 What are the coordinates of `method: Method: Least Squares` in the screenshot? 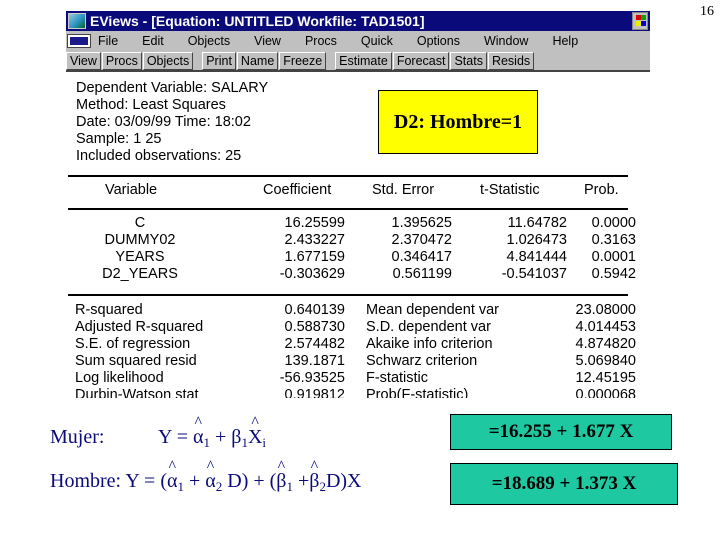 It's located at (151, 105).